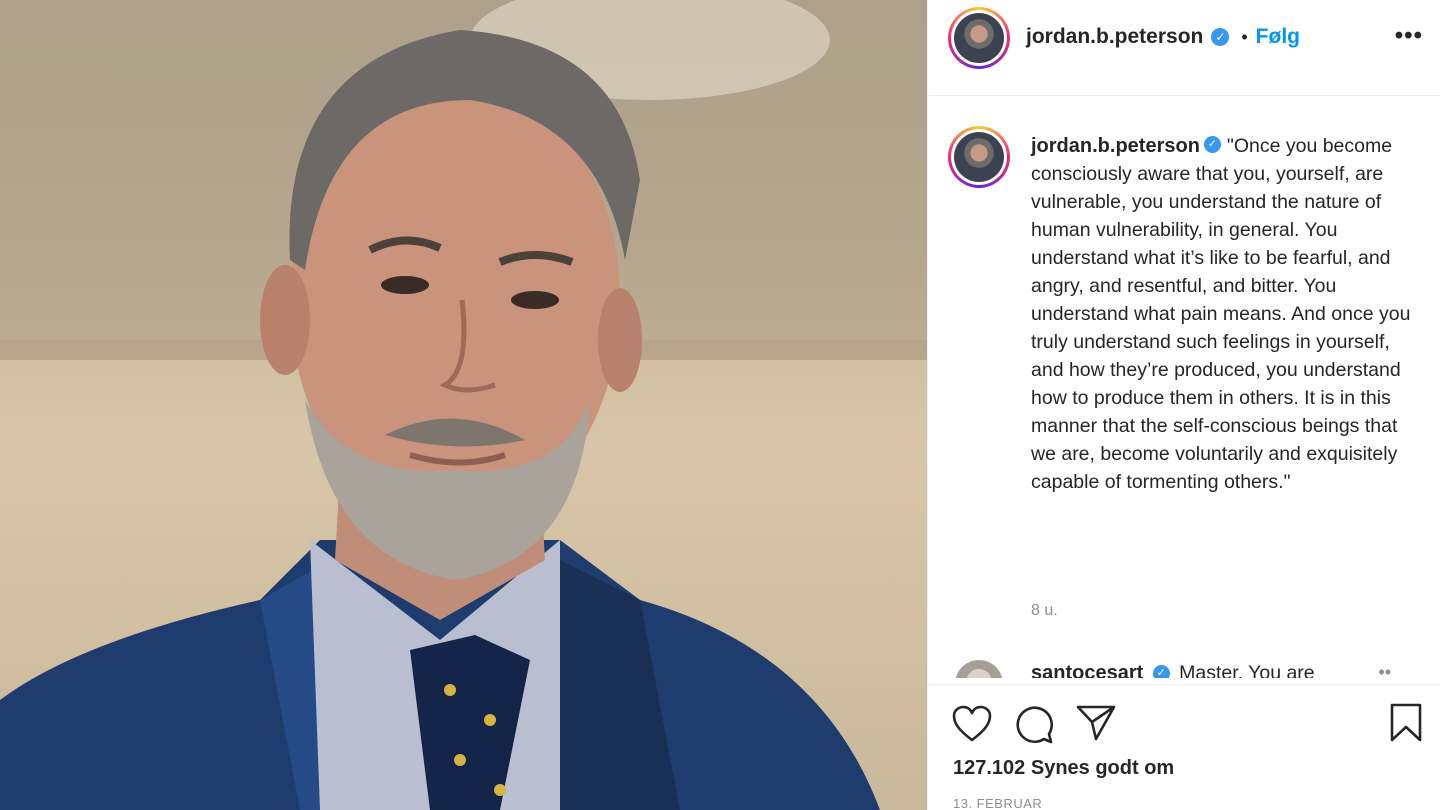  I want to click on post-date: 13. FEBRUAR, so click(997, 803).